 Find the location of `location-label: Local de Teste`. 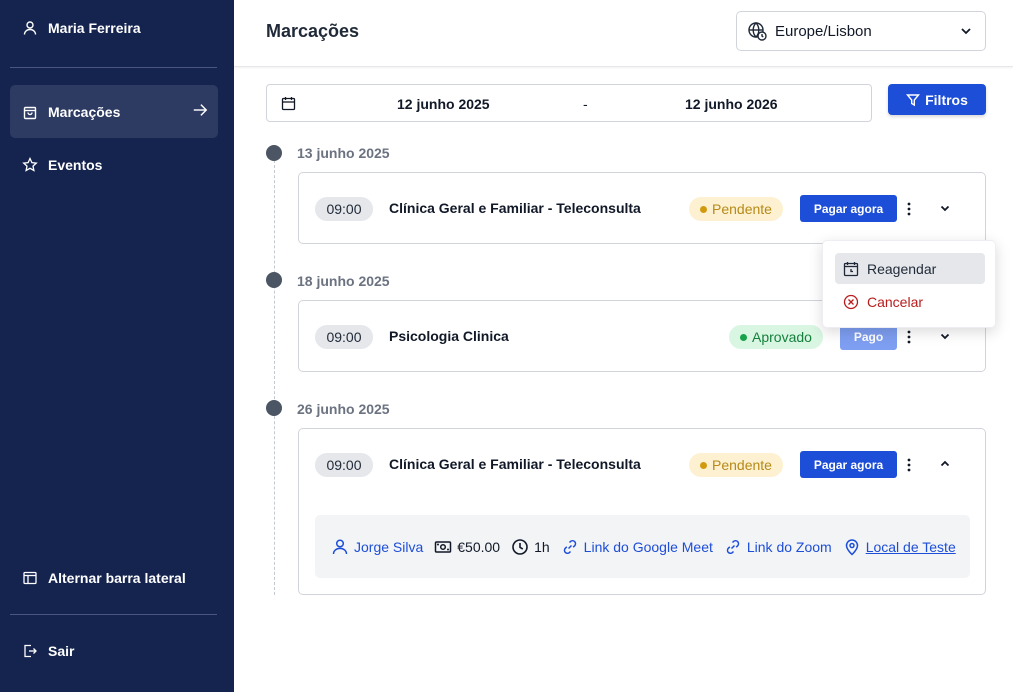

location-label: Local de Teste is located at coordinates (910, 546).